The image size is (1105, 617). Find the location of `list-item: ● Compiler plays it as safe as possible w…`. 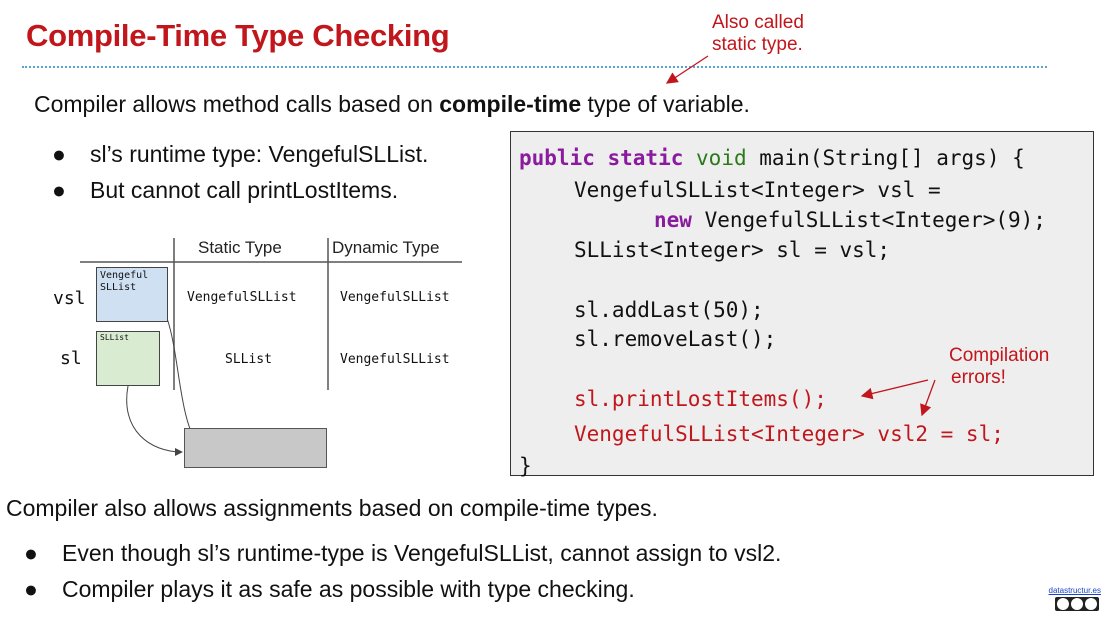

list-item: ● Compiler plays it as safe as possible w… is located at coordinates (397, 594).